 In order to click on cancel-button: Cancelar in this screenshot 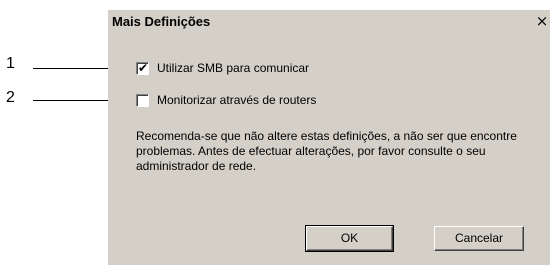, I will do `click(479, 238)`.